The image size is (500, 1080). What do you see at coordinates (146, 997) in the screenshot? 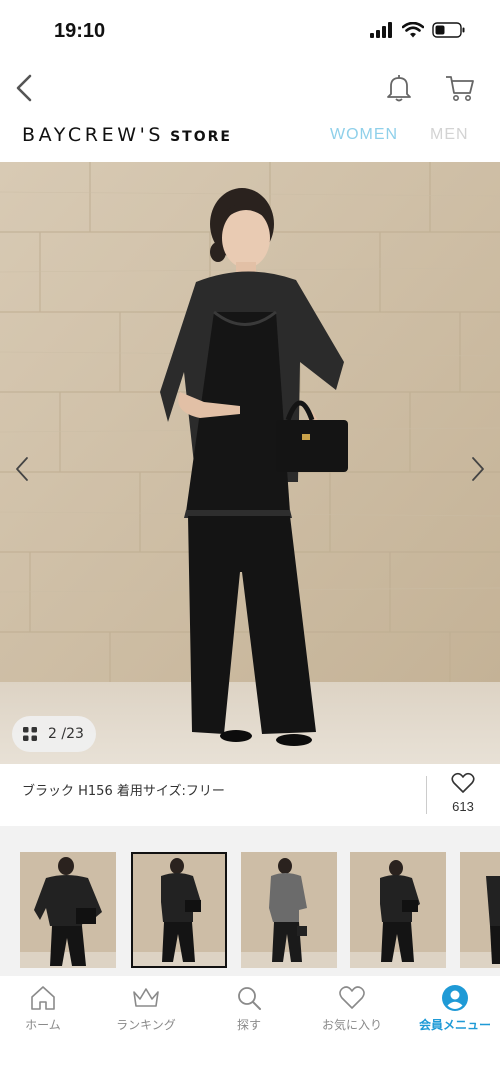
I see `crown-icon` at bounding box center [146, 997].